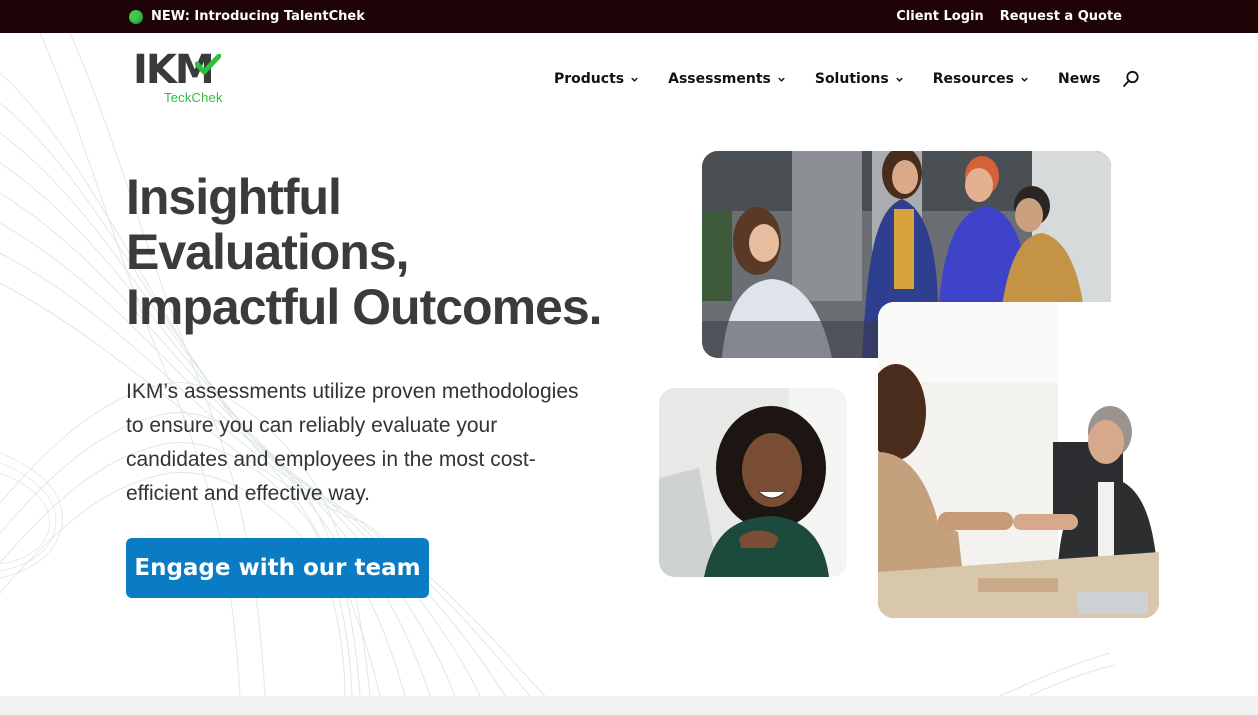  What do you see at coordinates (208, 64) in the screenshot?
I see `checkmark-icon` at bounding box center [208, 64].